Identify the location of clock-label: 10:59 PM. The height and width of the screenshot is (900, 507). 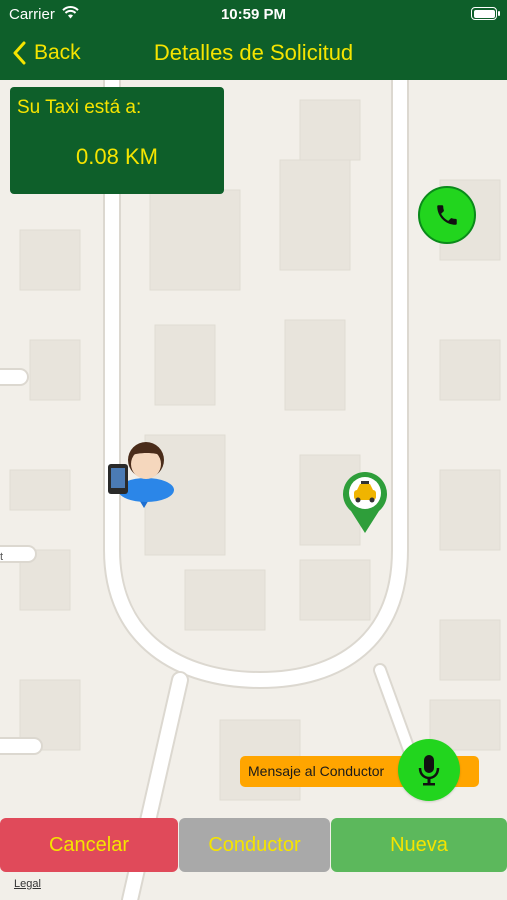
(253, 14).